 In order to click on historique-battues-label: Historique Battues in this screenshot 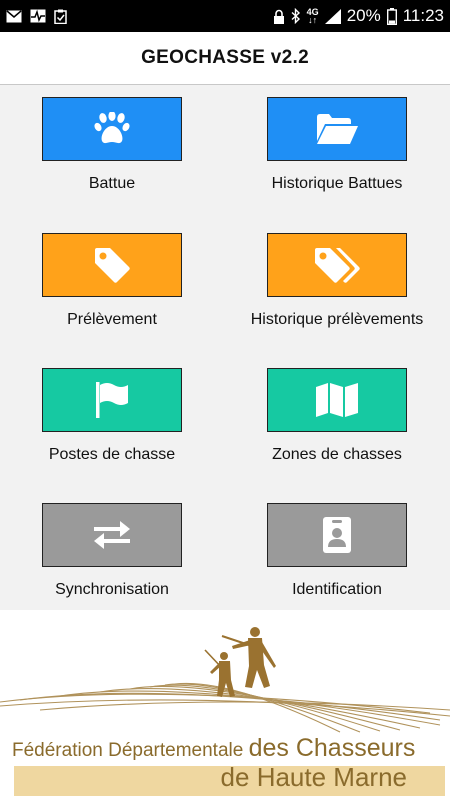, I will do `click(337, 183)`.